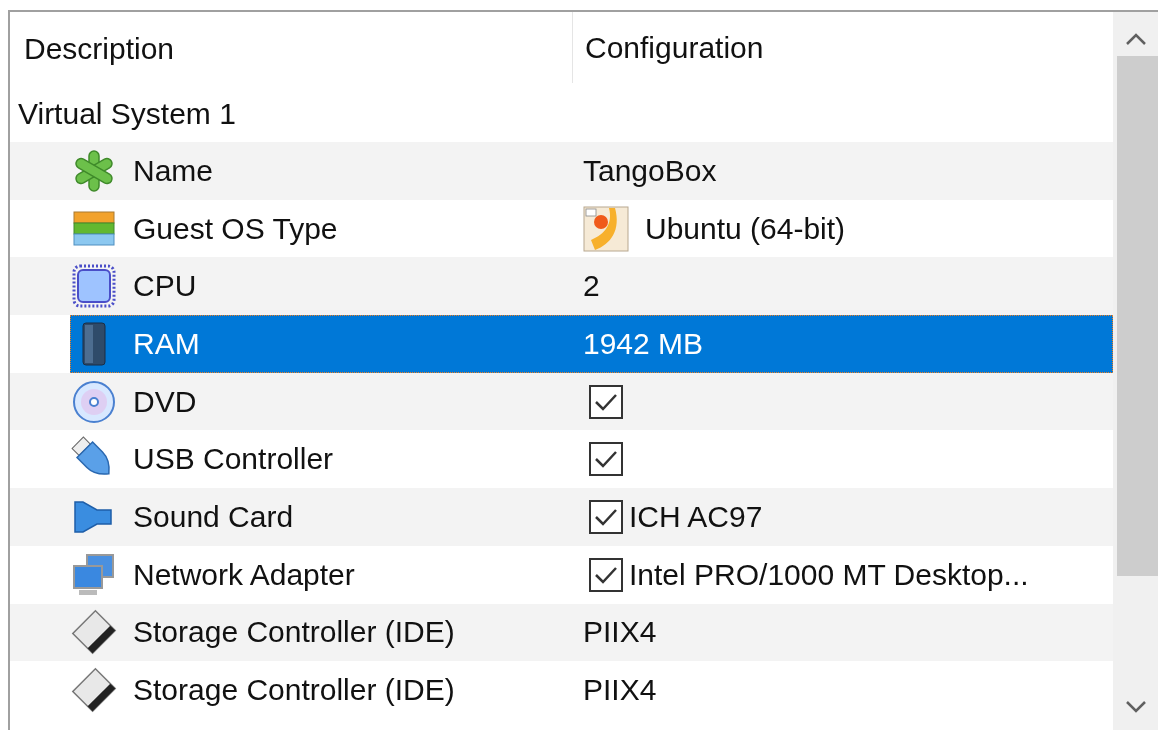 The width and height of the screenshot is (1158, 730). What do you see at coordinates (94, 574) in the screenshot?
I see `monitors-icon` at bounding box center [94, 574].